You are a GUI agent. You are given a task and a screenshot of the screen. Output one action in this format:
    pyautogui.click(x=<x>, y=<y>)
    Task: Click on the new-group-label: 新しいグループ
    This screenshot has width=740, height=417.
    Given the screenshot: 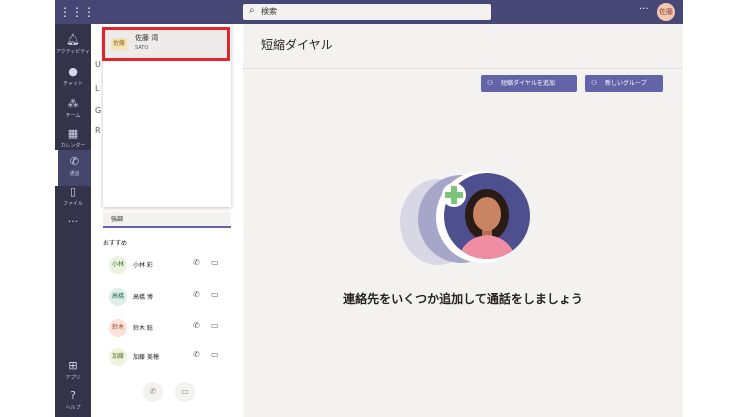 What is the action you would take?
    pyautogui.click(x=626, y=83)
    